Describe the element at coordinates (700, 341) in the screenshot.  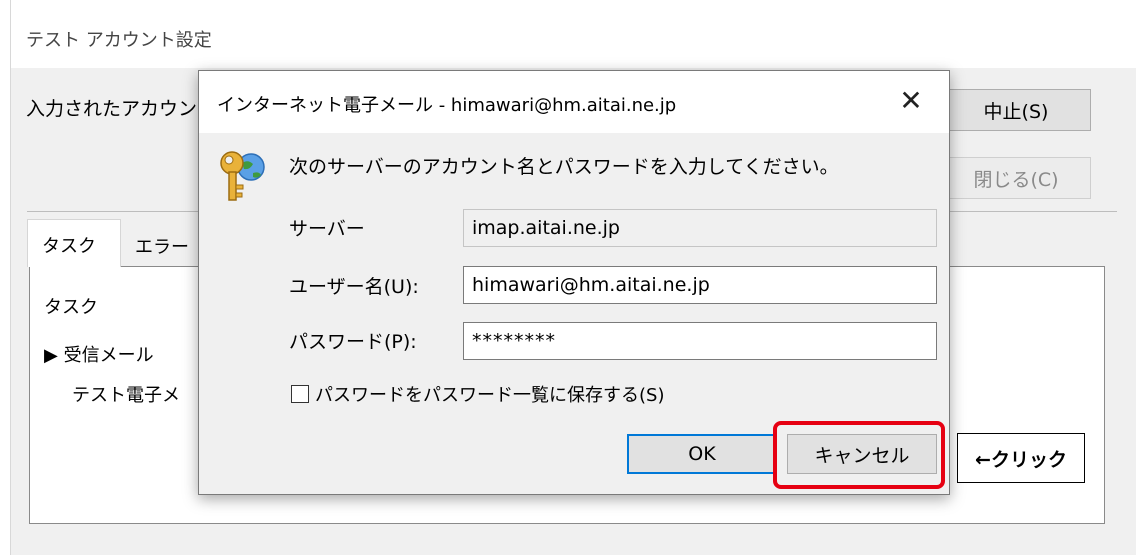
I see `password-field: ********` at that location.